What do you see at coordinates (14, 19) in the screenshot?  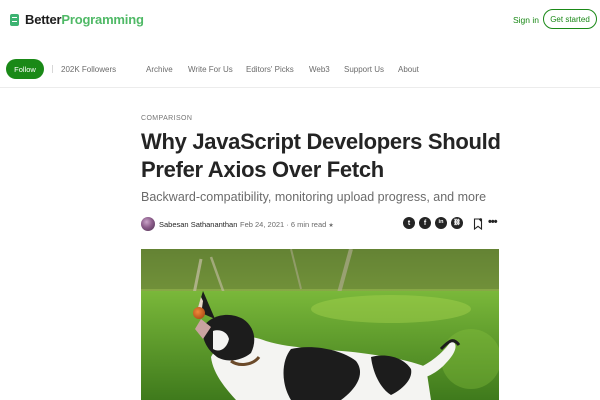 I see `logo-icon` at bounding box center [14, 19].